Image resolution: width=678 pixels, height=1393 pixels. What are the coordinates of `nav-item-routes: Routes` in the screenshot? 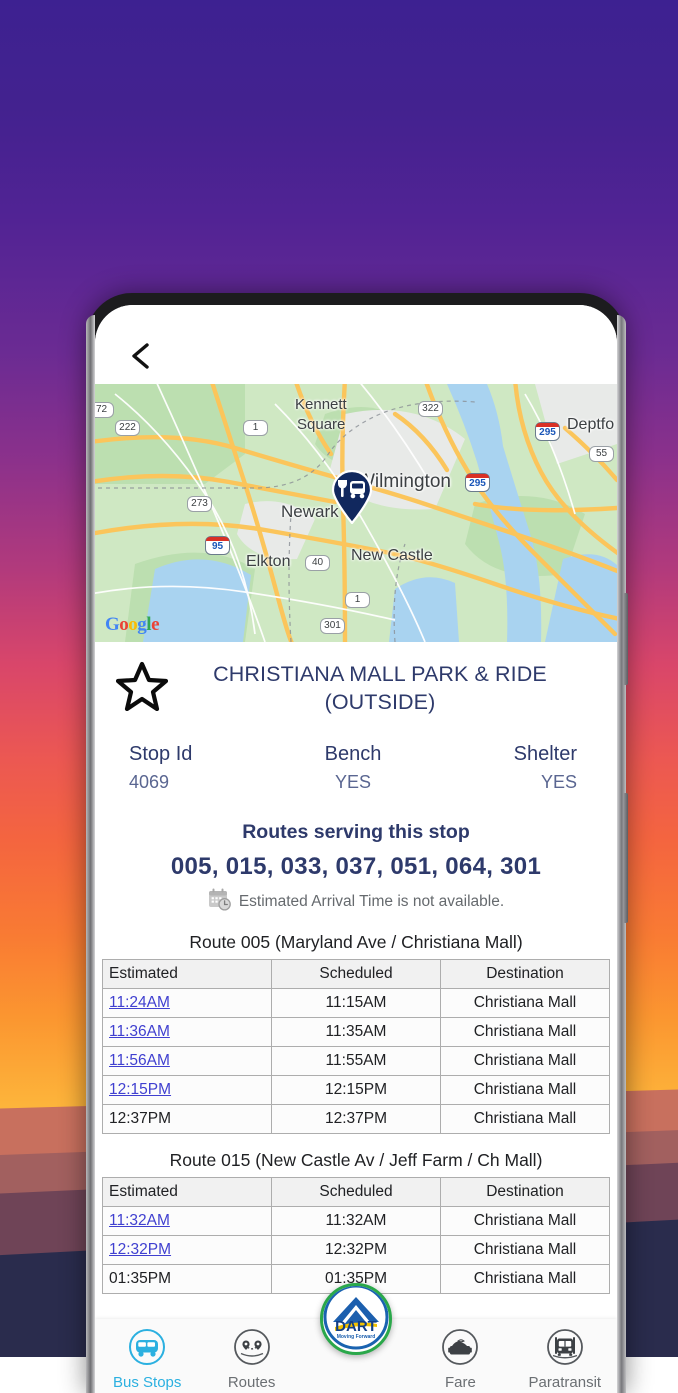 It's located at (251, 1359).